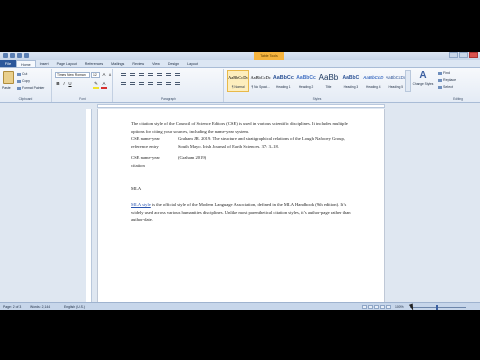 This screenshot has height=360, width=480. Describe the element at coordinates (168, 99) in the screenshot. I see `group-label: Paragraph` at that location.